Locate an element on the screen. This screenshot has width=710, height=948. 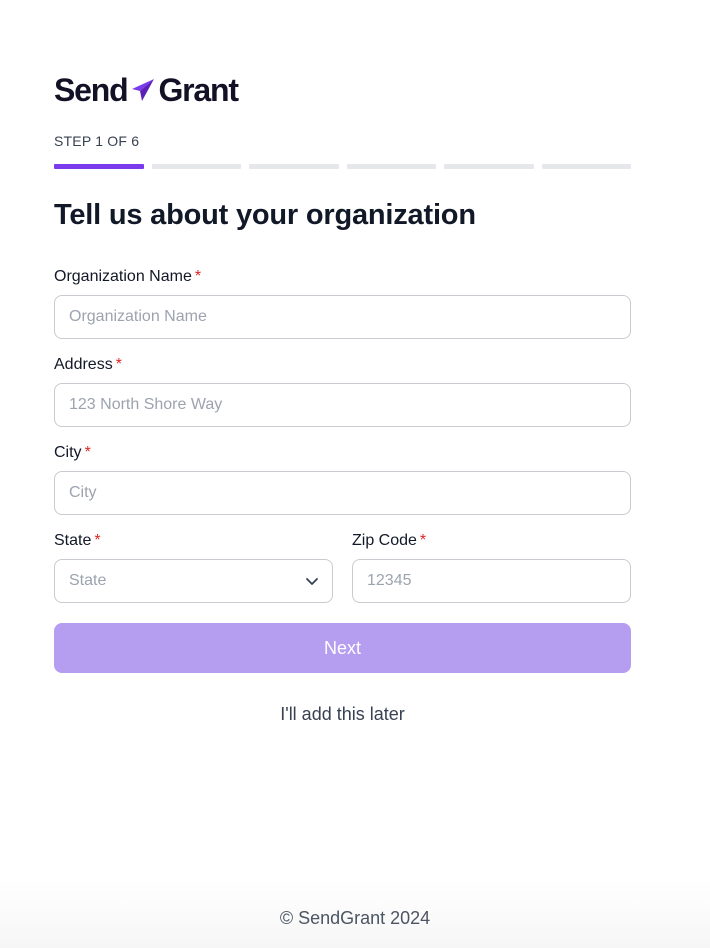
step-indicator: STEP 1 OF 6 is located at coordinates (97, 141).